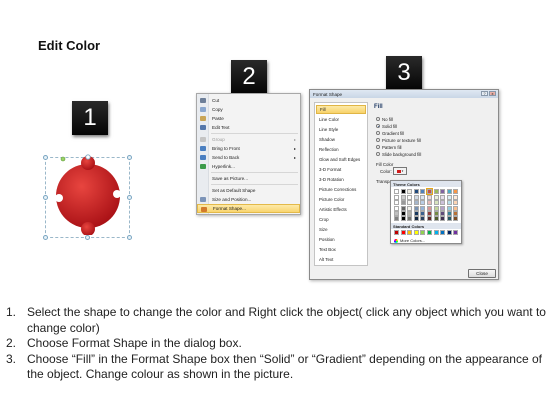 The height and width of the screenshot is (420, 560). What do you see at coordinates (248, 139) in the screenshot?
I see `menu-item-group: Group ▸` at bounding box center [248, 139].